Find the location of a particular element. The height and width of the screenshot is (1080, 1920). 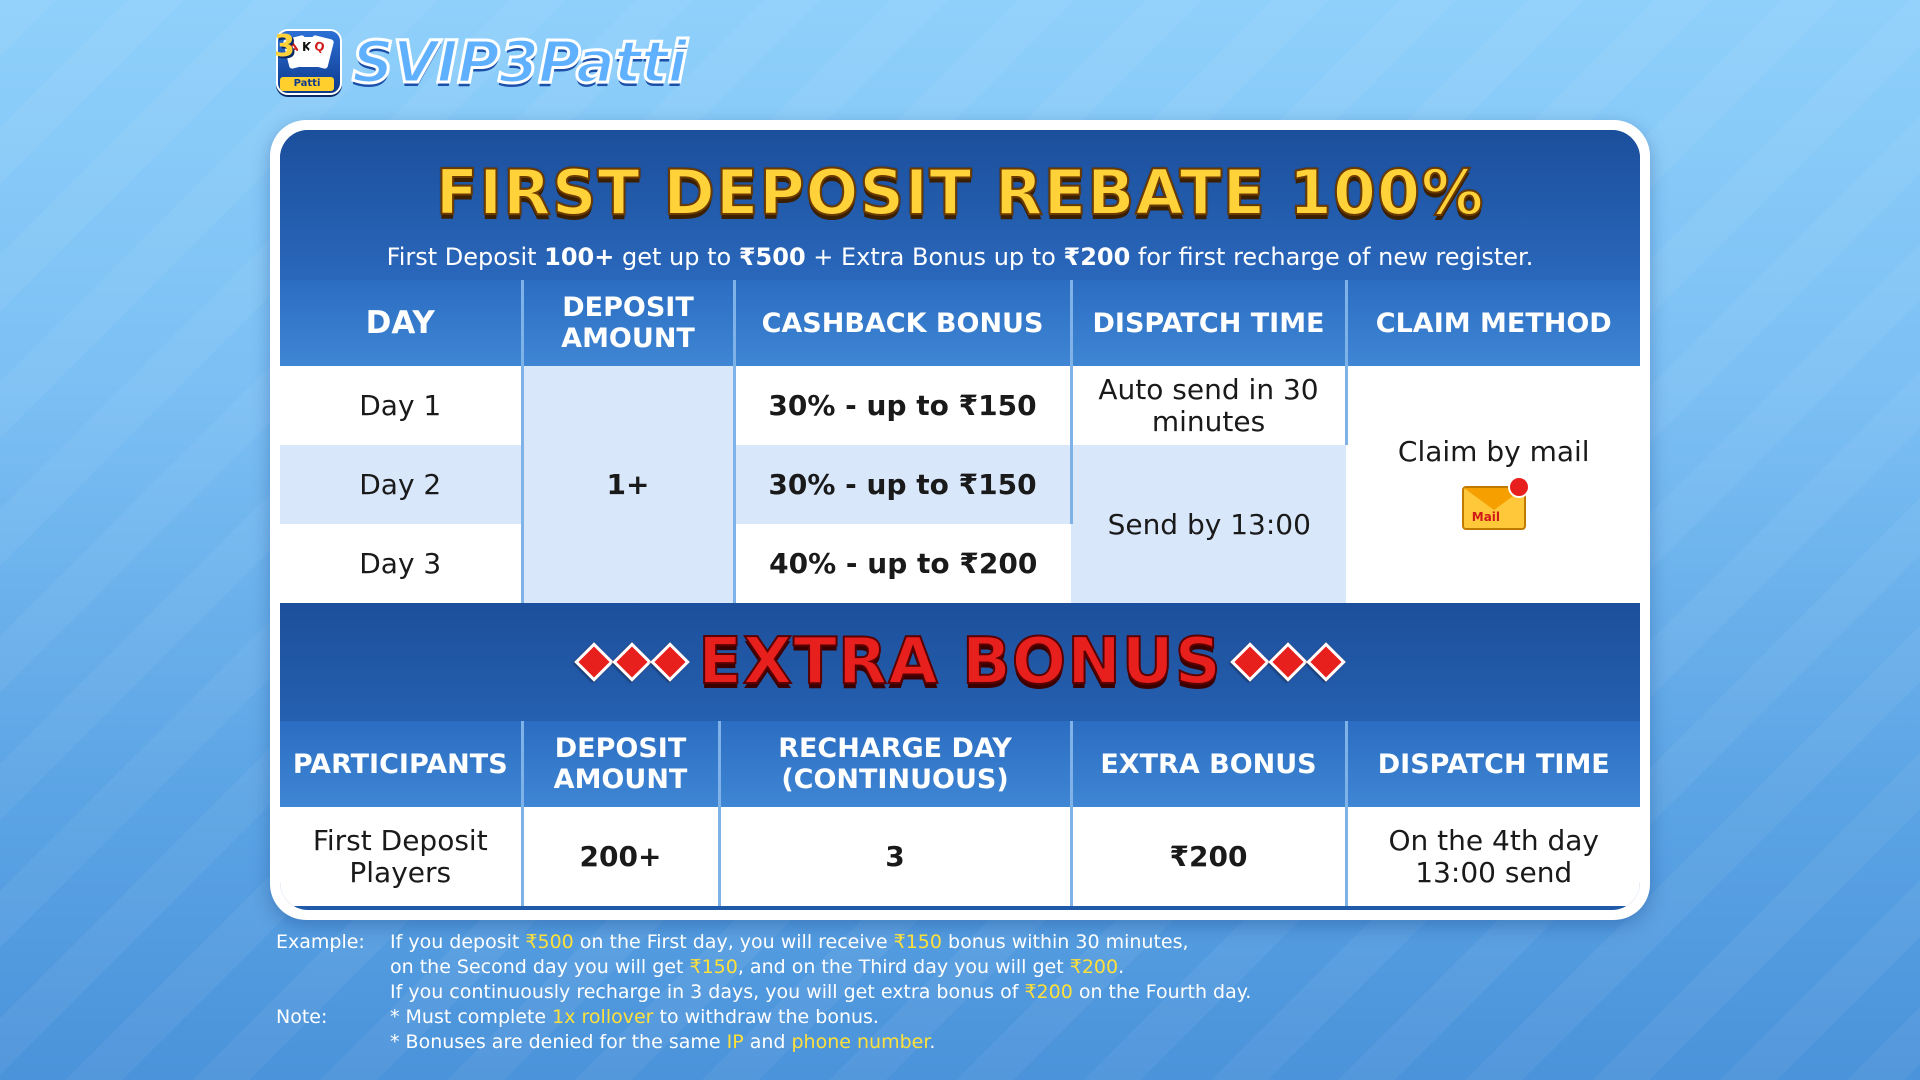

claim-method-label: Claim by mail is located at coordinates (1493, 451).